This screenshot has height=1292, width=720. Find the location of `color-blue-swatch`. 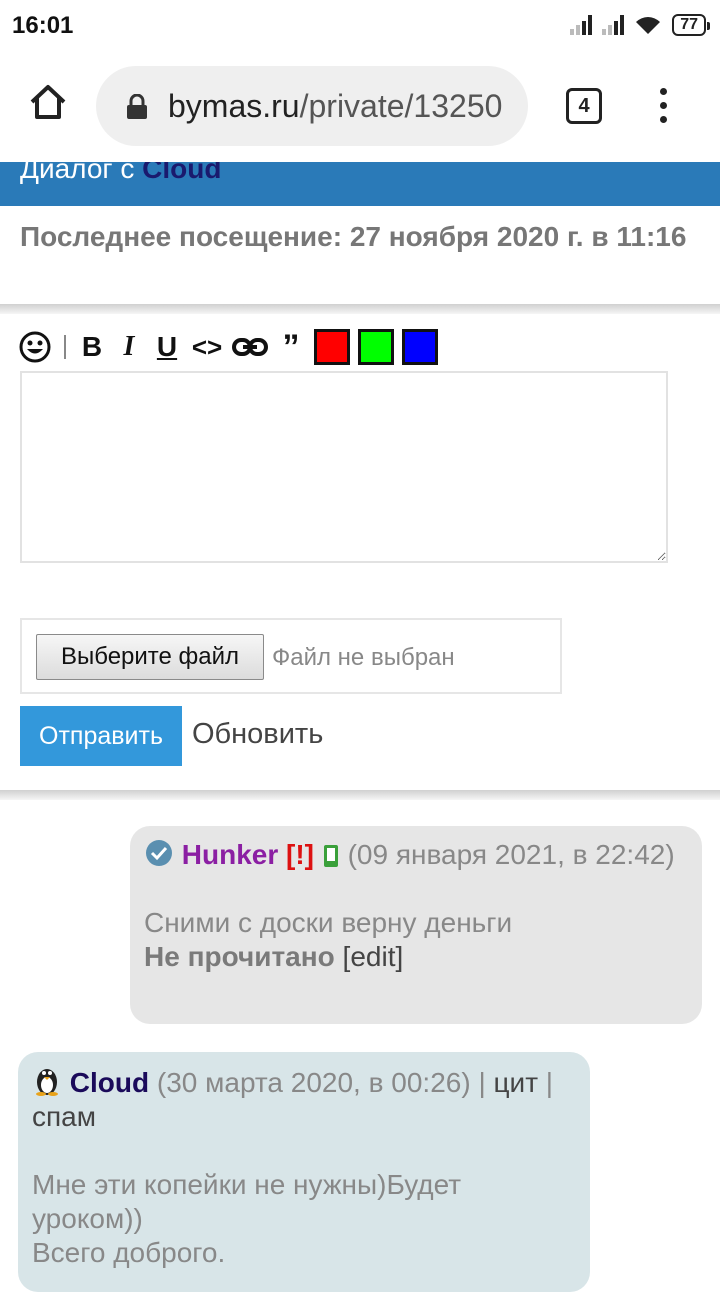

color-blue-swatch is located at coordinates (420, 347).